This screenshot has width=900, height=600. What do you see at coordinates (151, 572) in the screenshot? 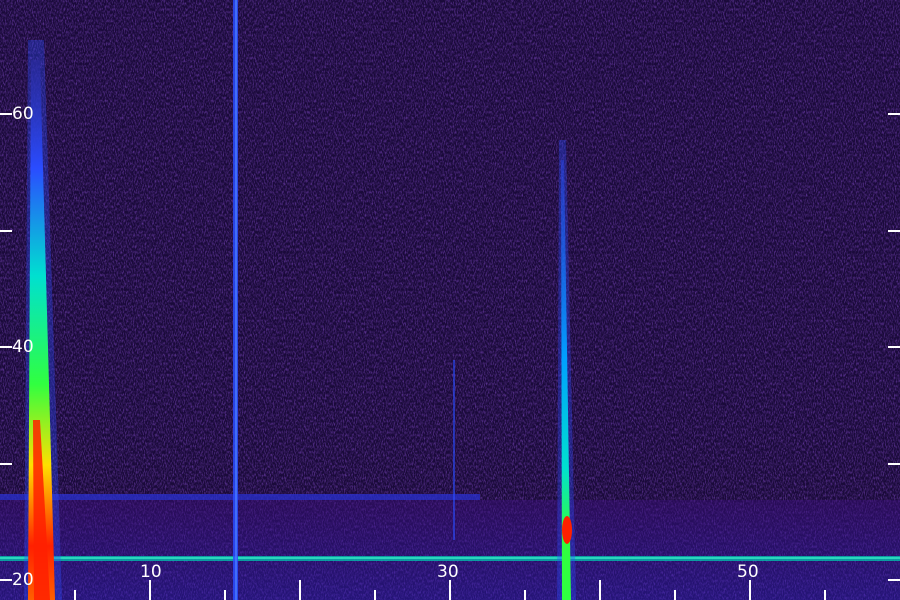
I see `x-tick-label-10: 10` at bounding box center [151, 572].